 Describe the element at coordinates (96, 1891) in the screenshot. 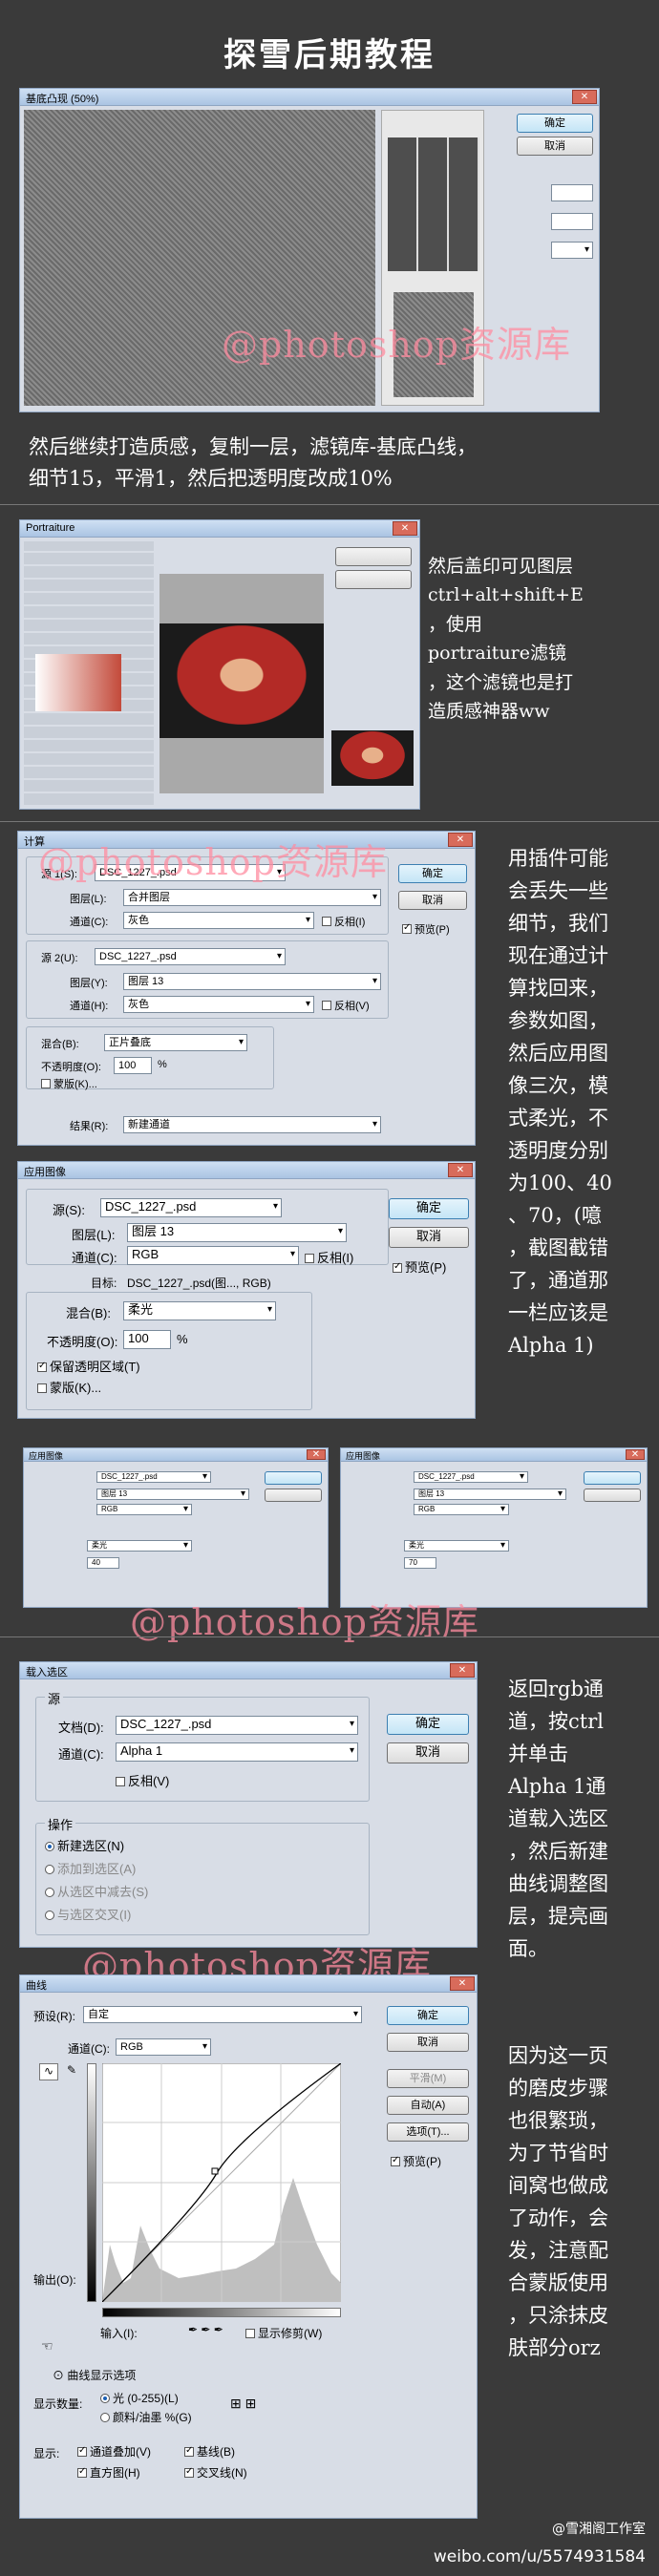

I see `subtract-selection-radio: 从选区中减去(S)` at that location.